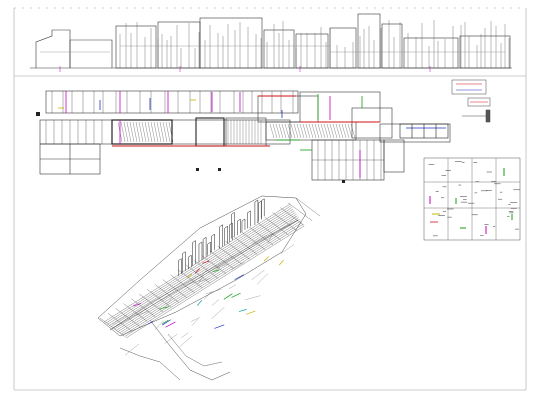 The height and width of the screenshot is (402, 540). I want to click on elevation-view, so click(271, 42).